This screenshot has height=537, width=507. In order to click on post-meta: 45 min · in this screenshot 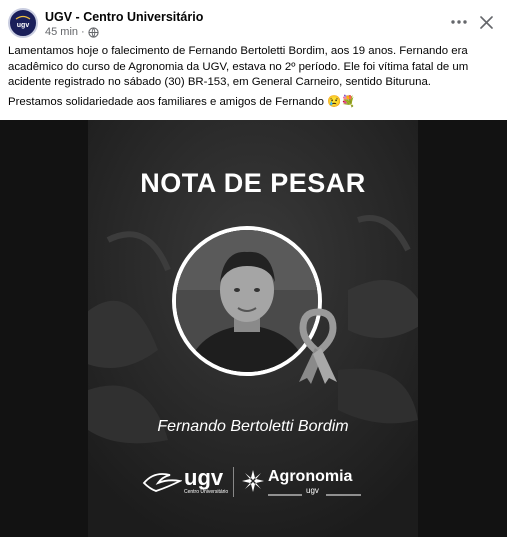, I will do `click(72, 32)`.